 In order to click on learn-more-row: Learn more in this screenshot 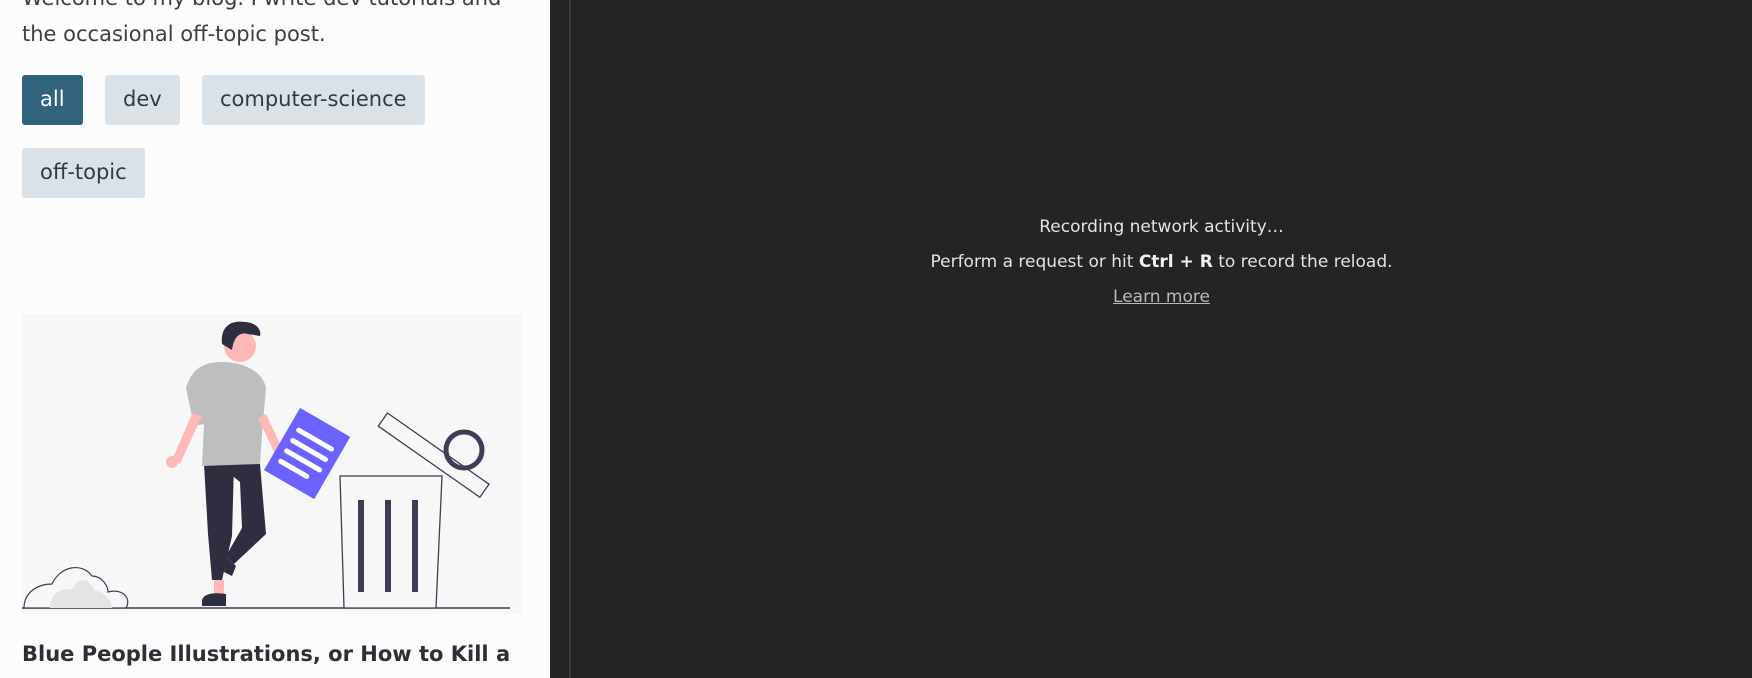, I will do `click(1161, 297)`.